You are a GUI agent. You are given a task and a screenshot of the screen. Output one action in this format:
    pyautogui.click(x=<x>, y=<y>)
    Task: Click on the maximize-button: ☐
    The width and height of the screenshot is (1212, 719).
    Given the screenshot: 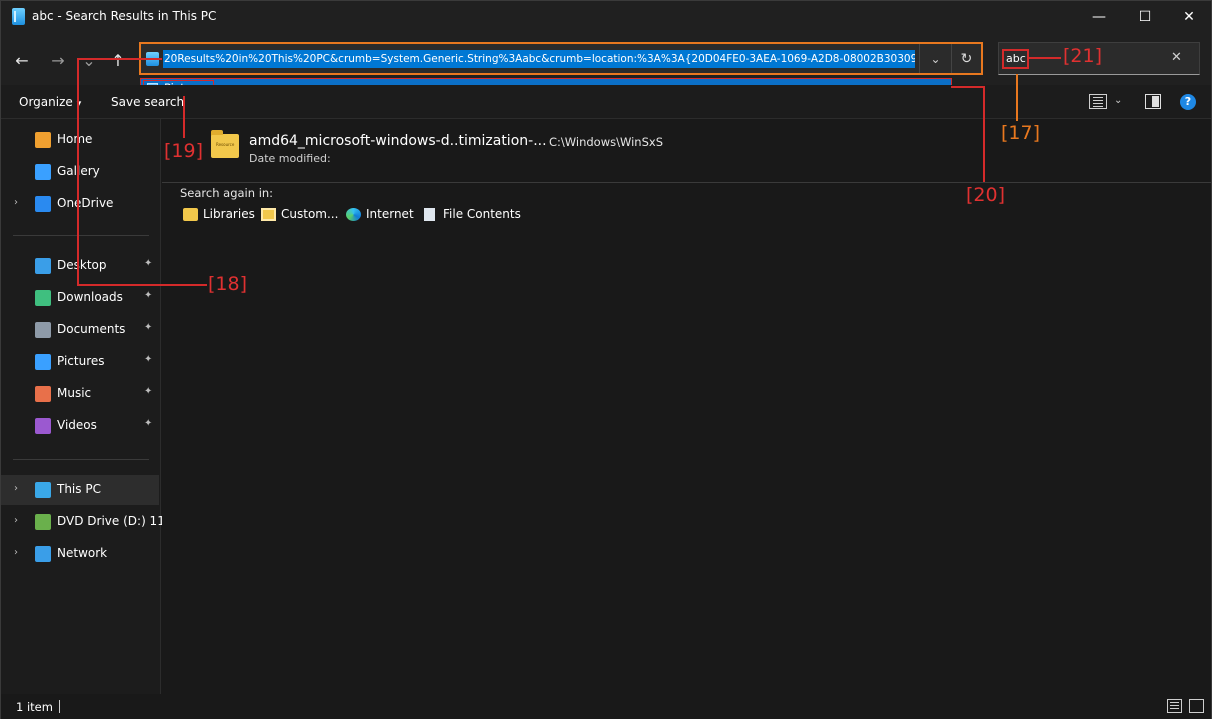 What is the action you would take?
    pyautogui.click(x=1145, y=17)
    